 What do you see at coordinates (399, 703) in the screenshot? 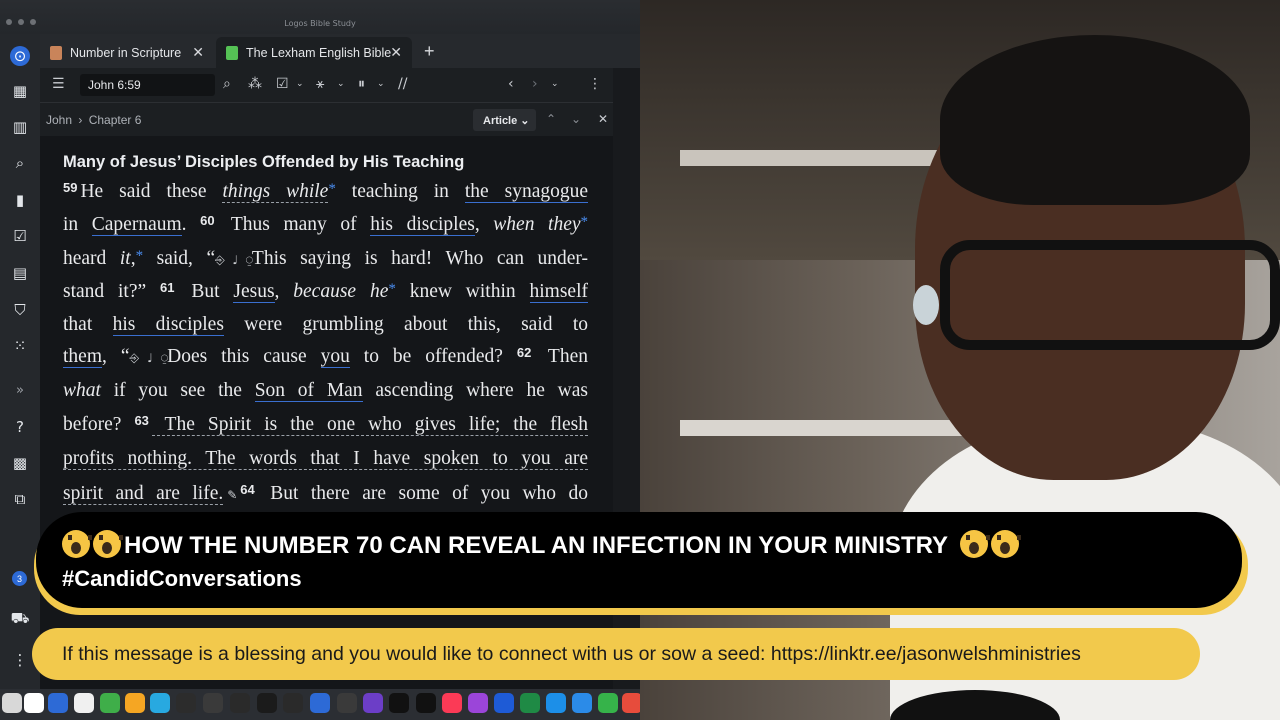
I see `final-cut-dock-icon` at bounding box center [399, 703].